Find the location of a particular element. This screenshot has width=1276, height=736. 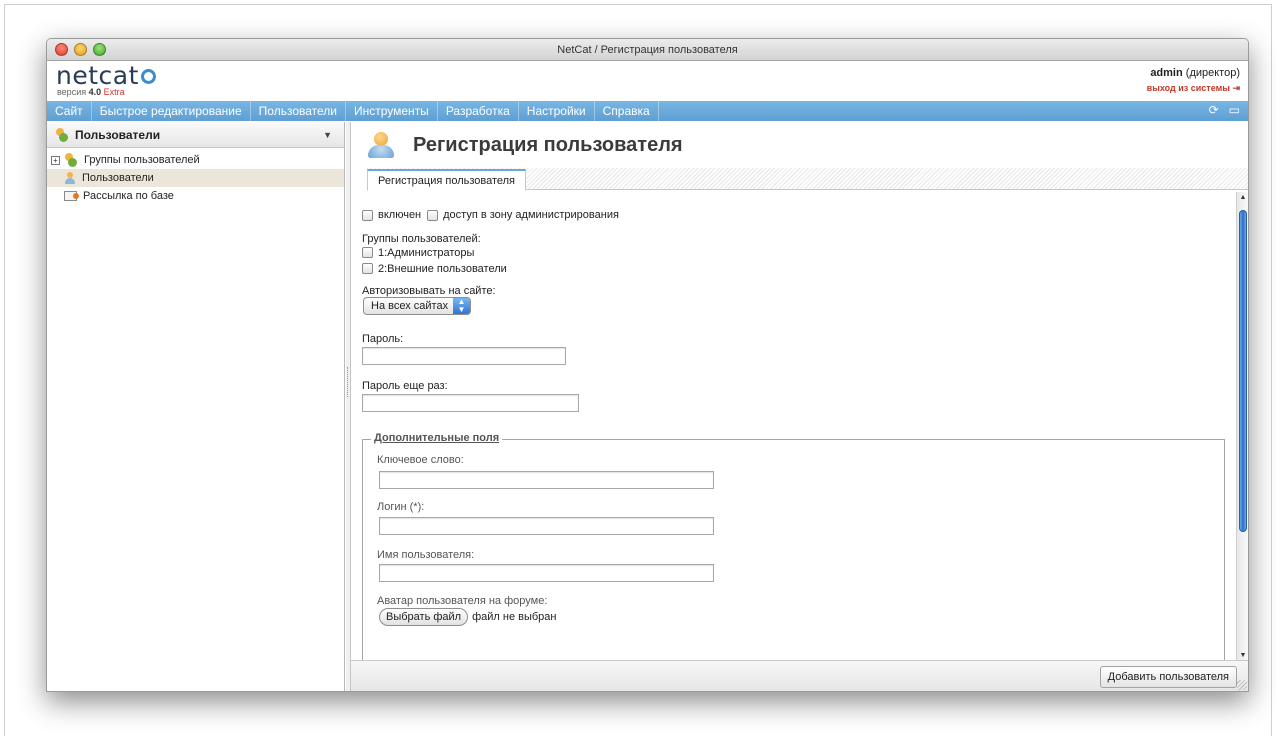

mail-icon is located at coordinates (71, 196).